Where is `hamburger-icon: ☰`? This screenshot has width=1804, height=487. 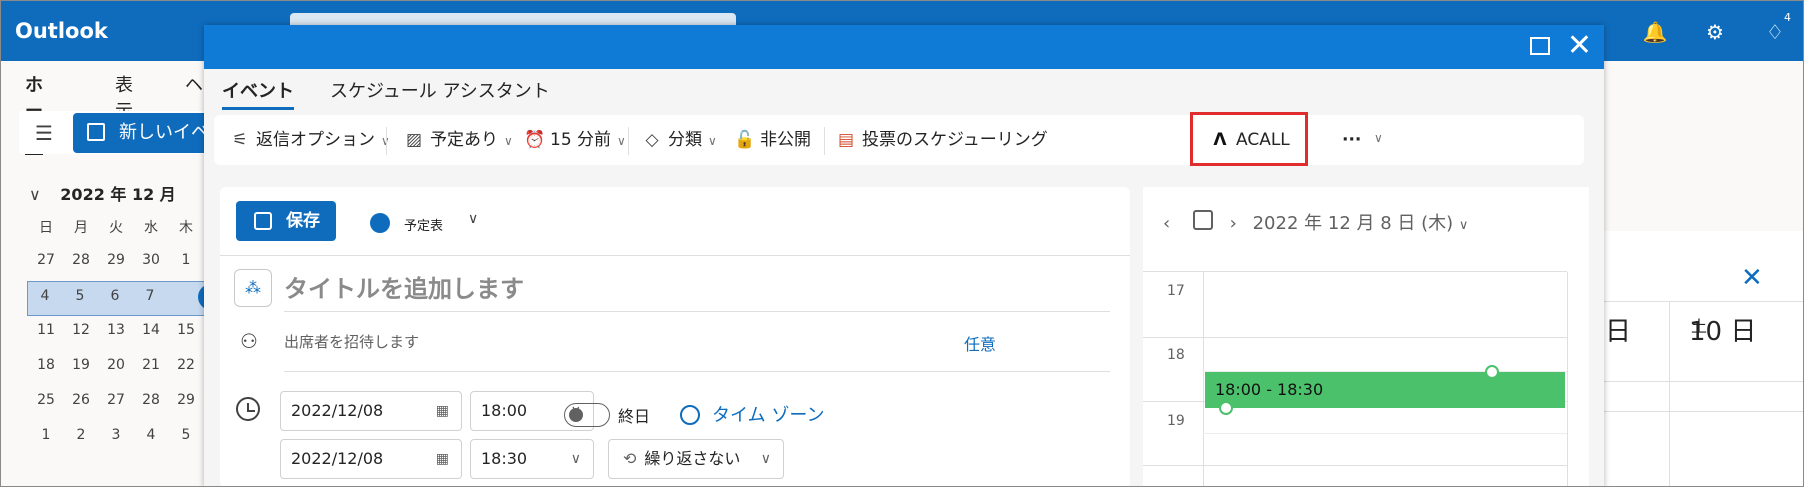 hamburger-icon: ☰ is located at coordinates (44, 133).